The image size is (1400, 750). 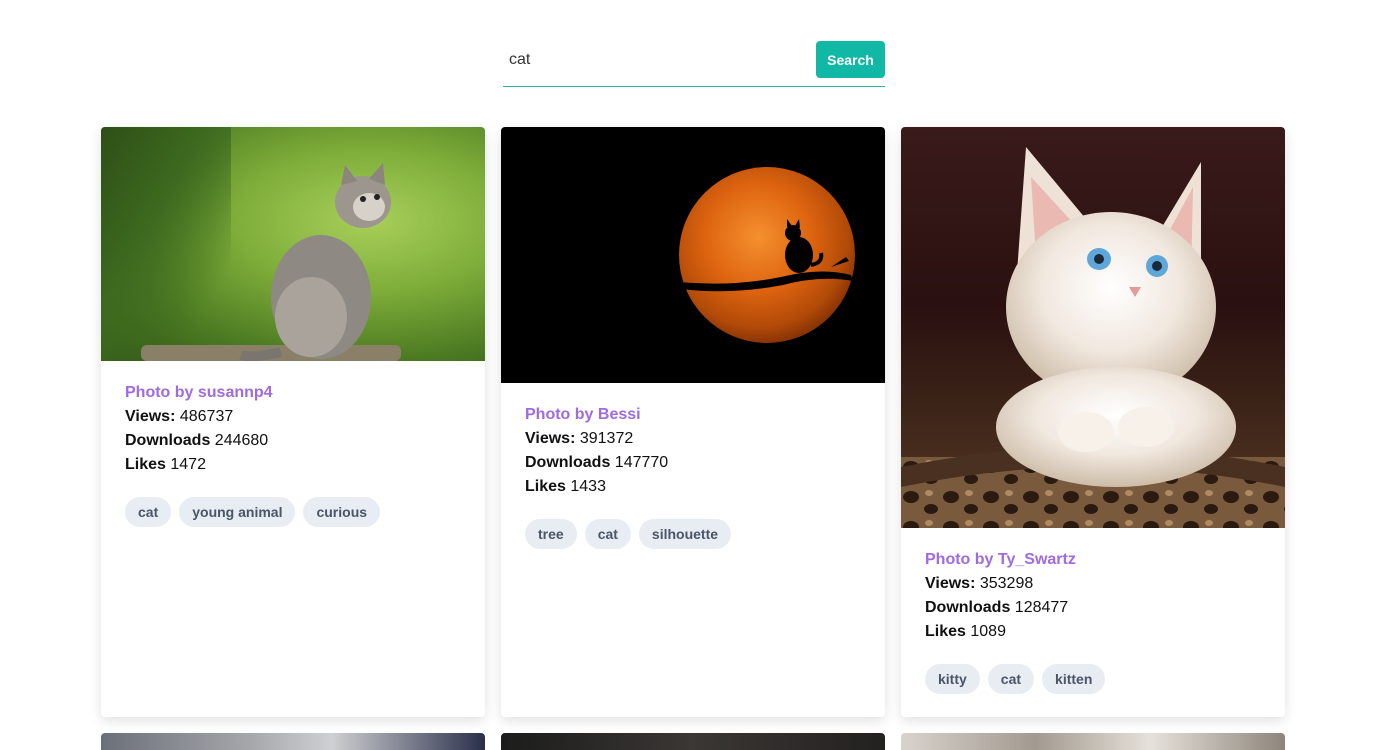 I want to click on search-bar: Search, so click(x=694, y=64).